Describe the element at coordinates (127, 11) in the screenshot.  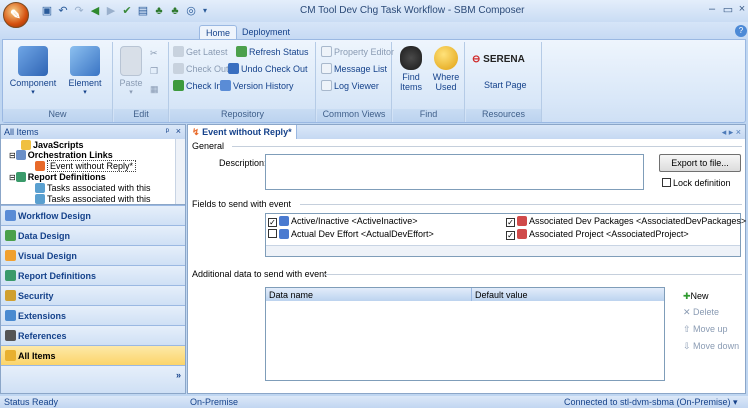
I see `validate-icon: ✔` at that location.